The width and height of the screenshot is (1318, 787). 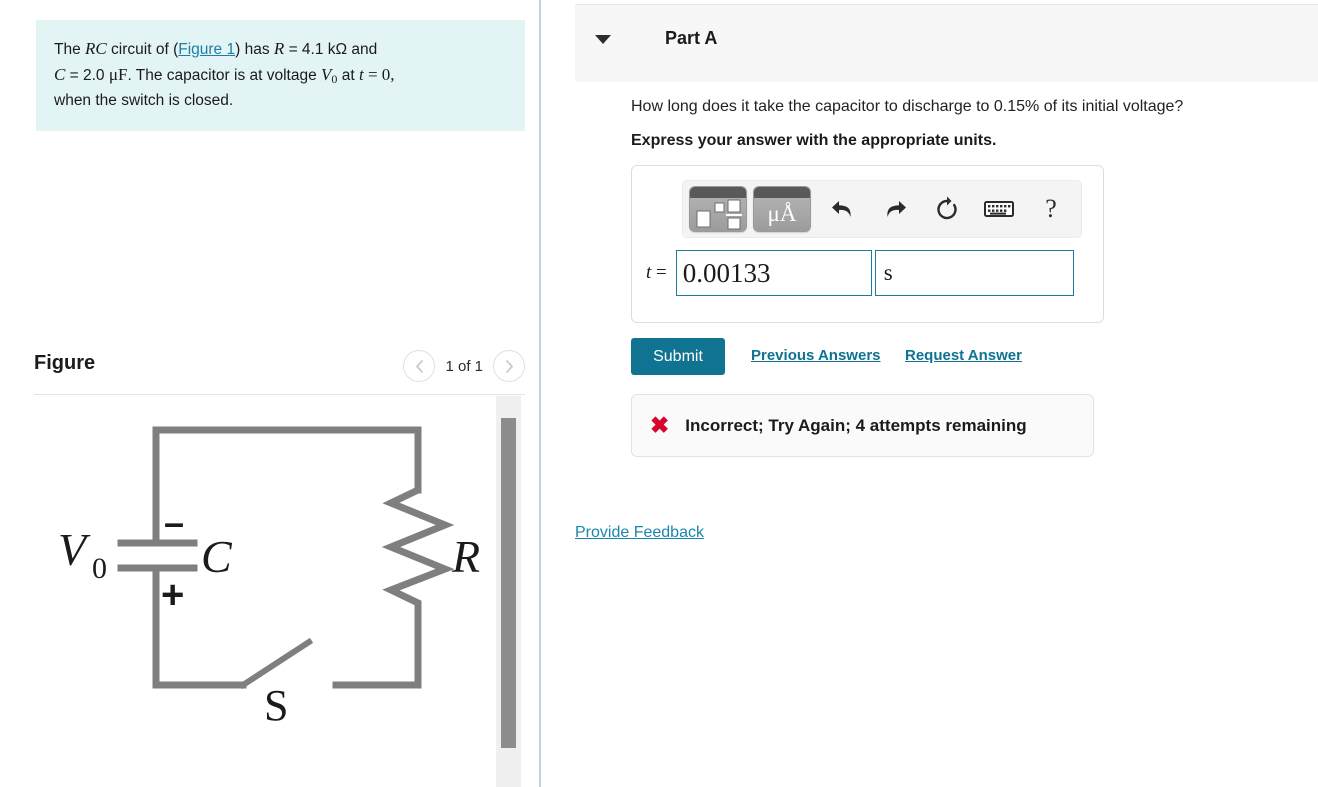 What do you see at coordinates (74, 549) in the screenshot?
I see `source-label: V` at bounding box center [74, 549].